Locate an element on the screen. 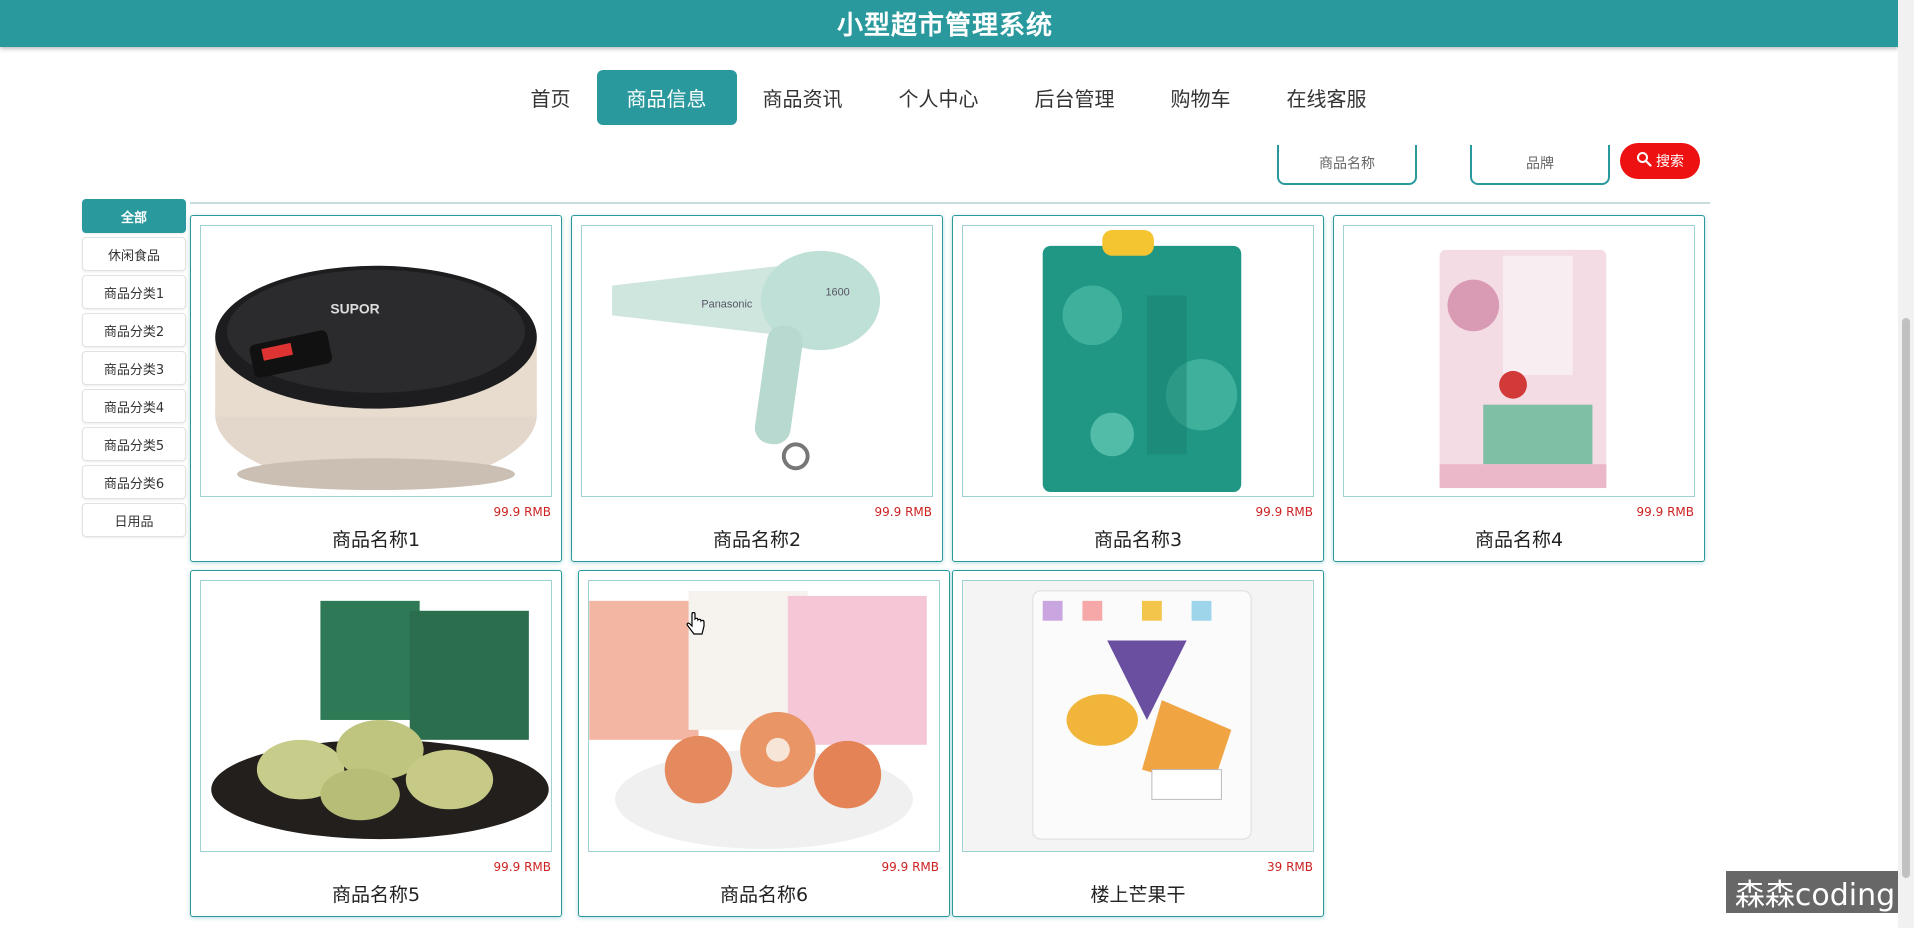  product-name: 商品名称2 is located at coordinates (757, 540).